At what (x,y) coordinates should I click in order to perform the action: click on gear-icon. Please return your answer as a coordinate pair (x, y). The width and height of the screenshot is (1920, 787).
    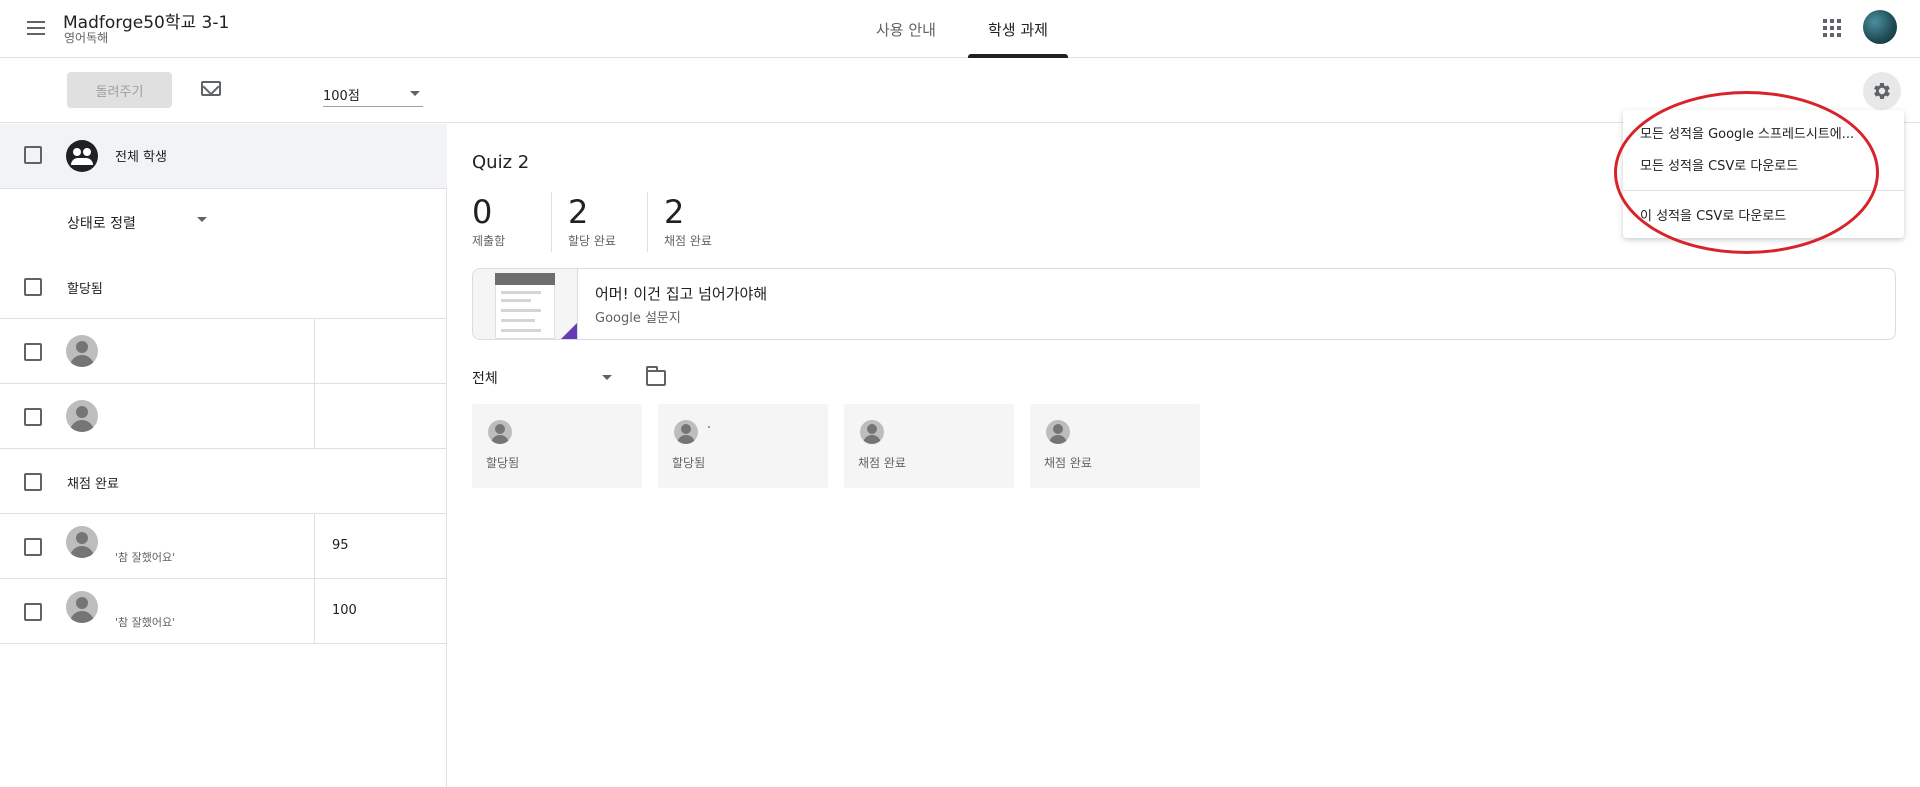
    Looking at the image, I should click on (1882, 91).